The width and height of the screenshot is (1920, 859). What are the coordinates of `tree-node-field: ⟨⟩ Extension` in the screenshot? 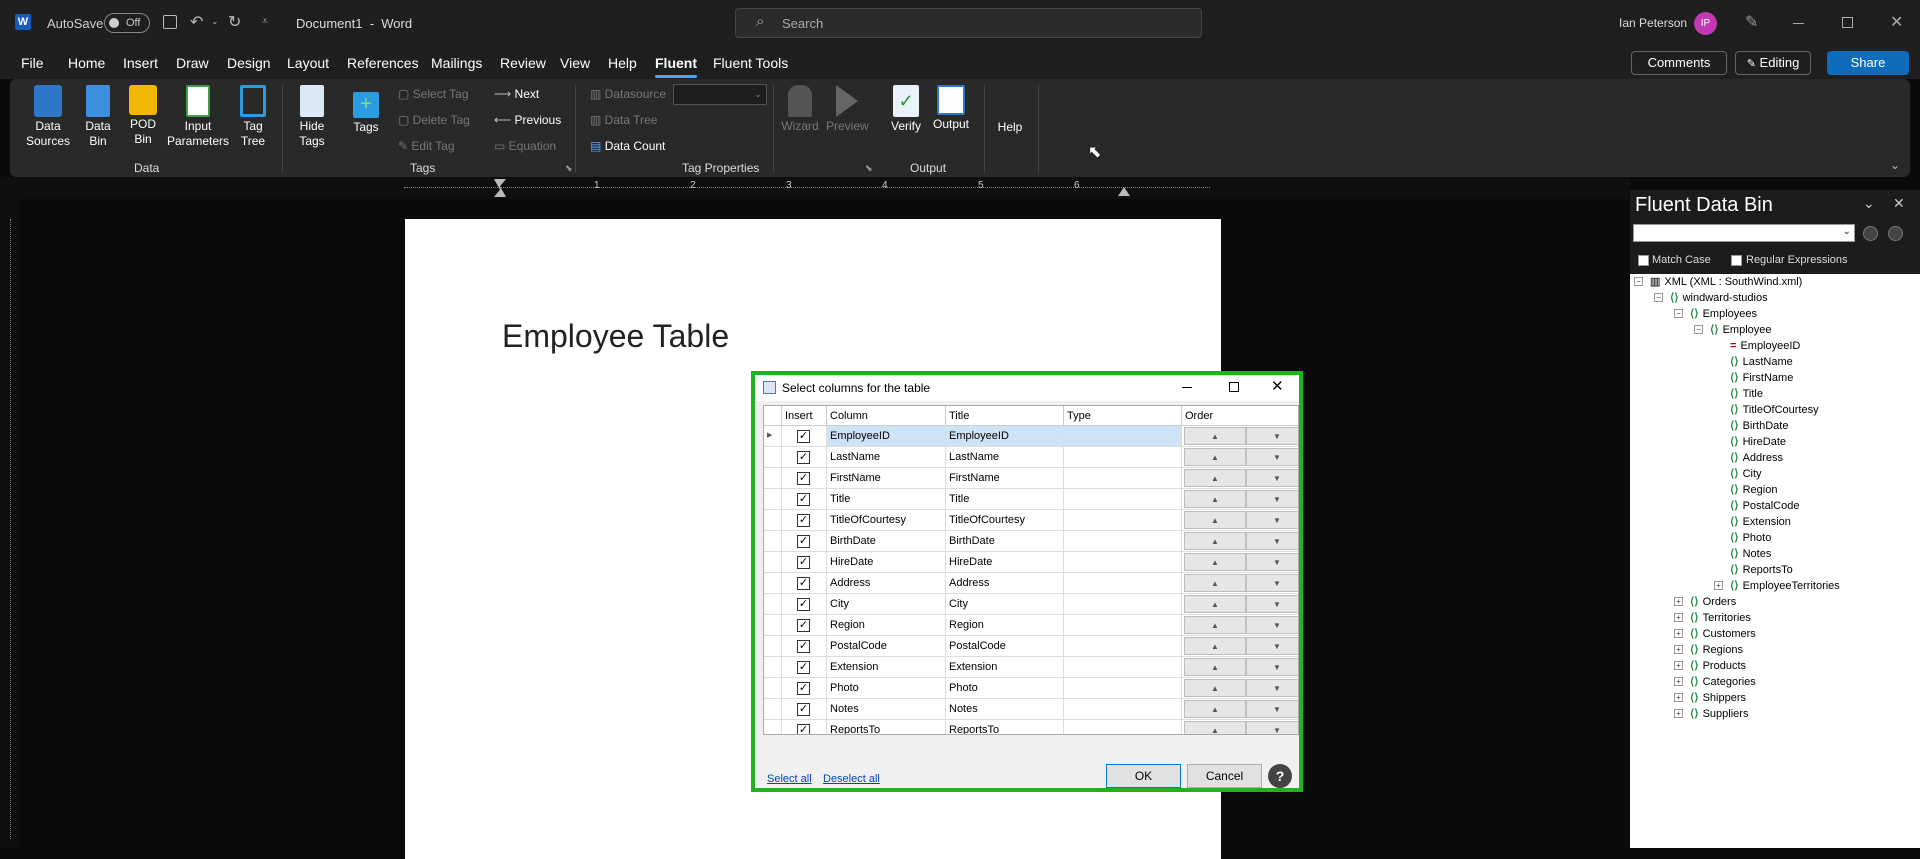 It's located at (1760, 522).